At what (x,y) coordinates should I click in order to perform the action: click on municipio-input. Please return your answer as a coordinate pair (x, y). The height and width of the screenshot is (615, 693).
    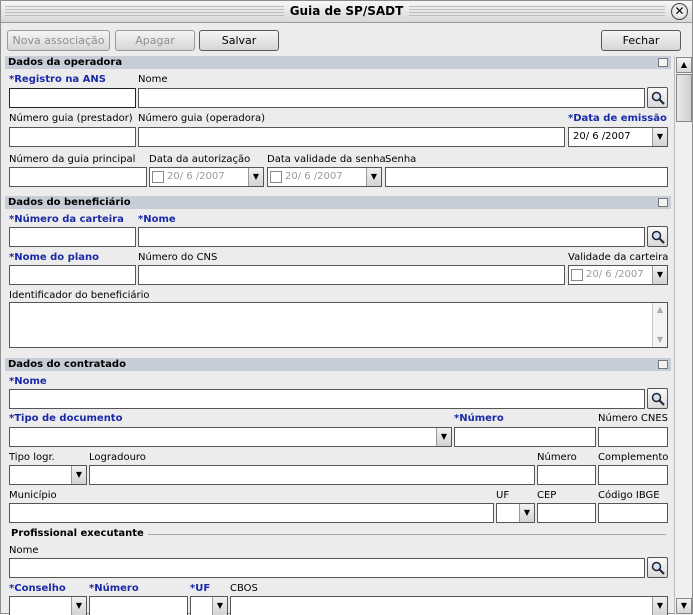
    Looking at the image, I should click on (251, 513).